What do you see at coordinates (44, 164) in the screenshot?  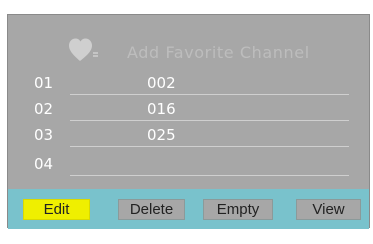 I see `row-index: 04` at bounding box center [44, 164].